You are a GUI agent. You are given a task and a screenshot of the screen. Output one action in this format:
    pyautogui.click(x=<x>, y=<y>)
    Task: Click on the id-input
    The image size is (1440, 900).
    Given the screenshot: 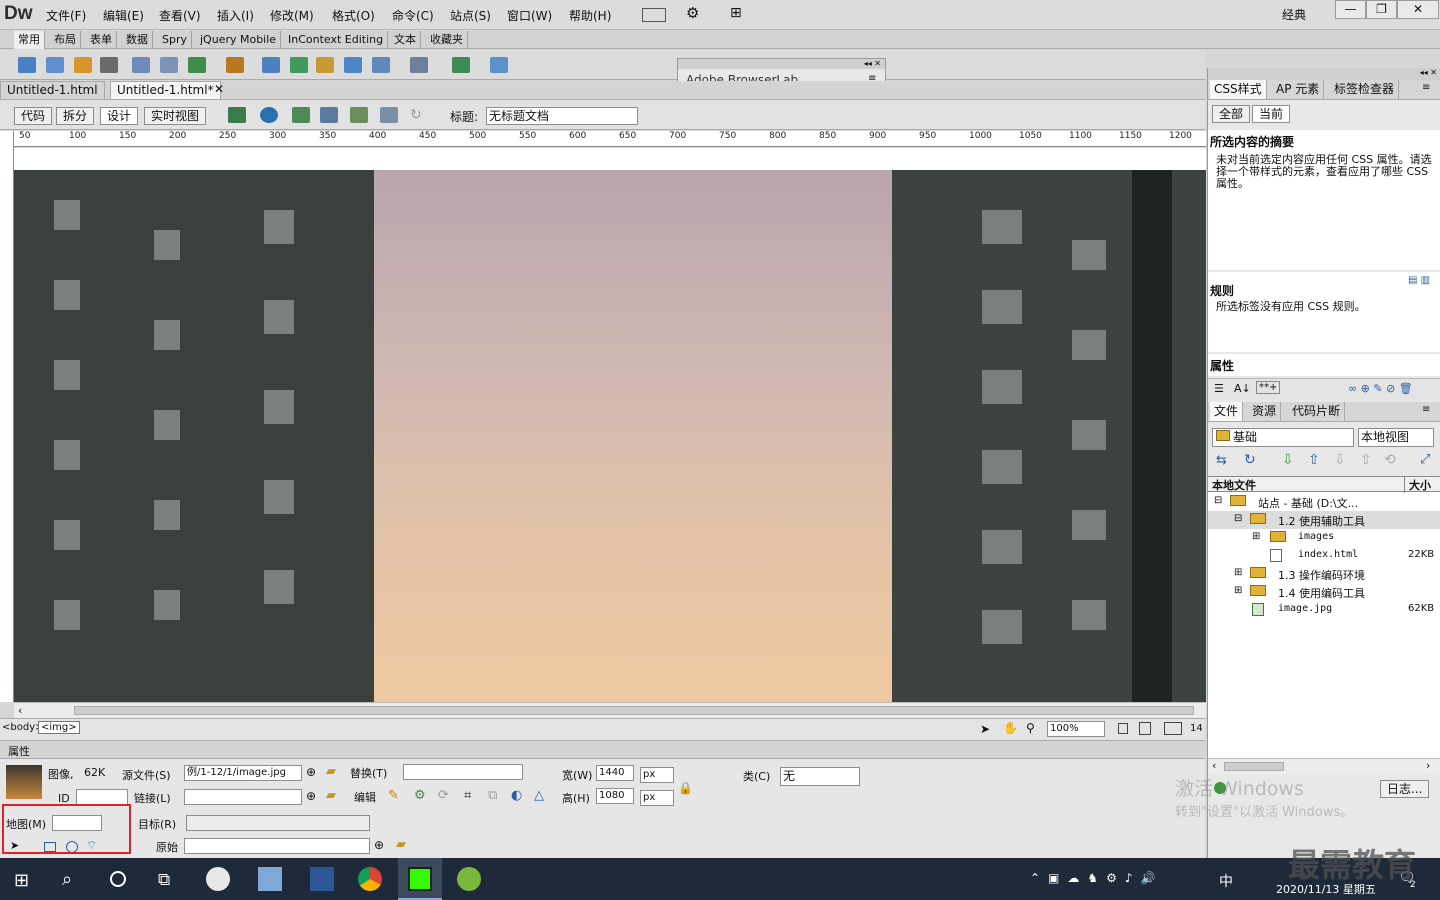 What is the action you would take?
    pyautogui.click(x=102, y=797)
    